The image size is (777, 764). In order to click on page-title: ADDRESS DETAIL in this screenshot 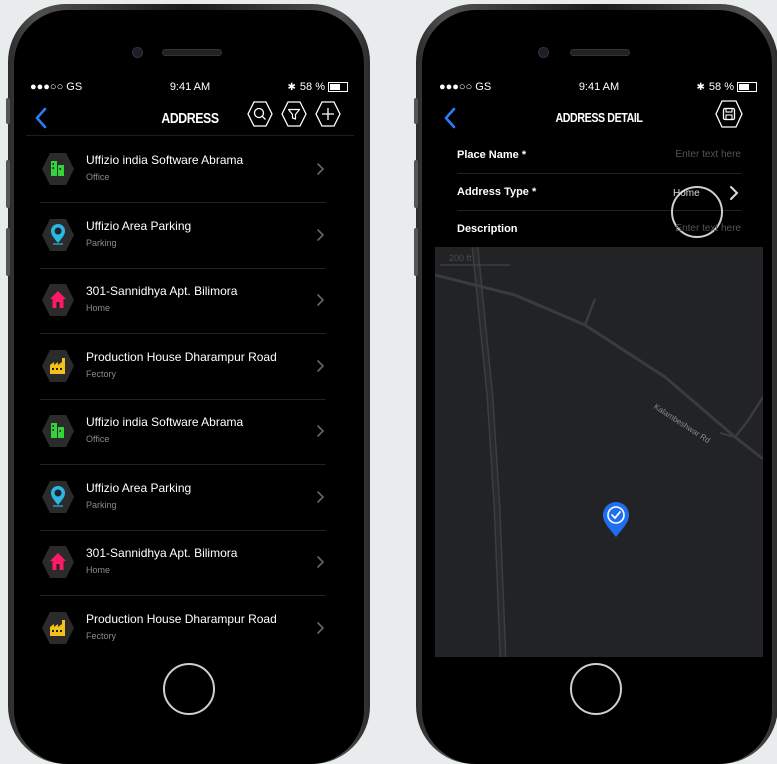, I will do `click(599, 117)`.